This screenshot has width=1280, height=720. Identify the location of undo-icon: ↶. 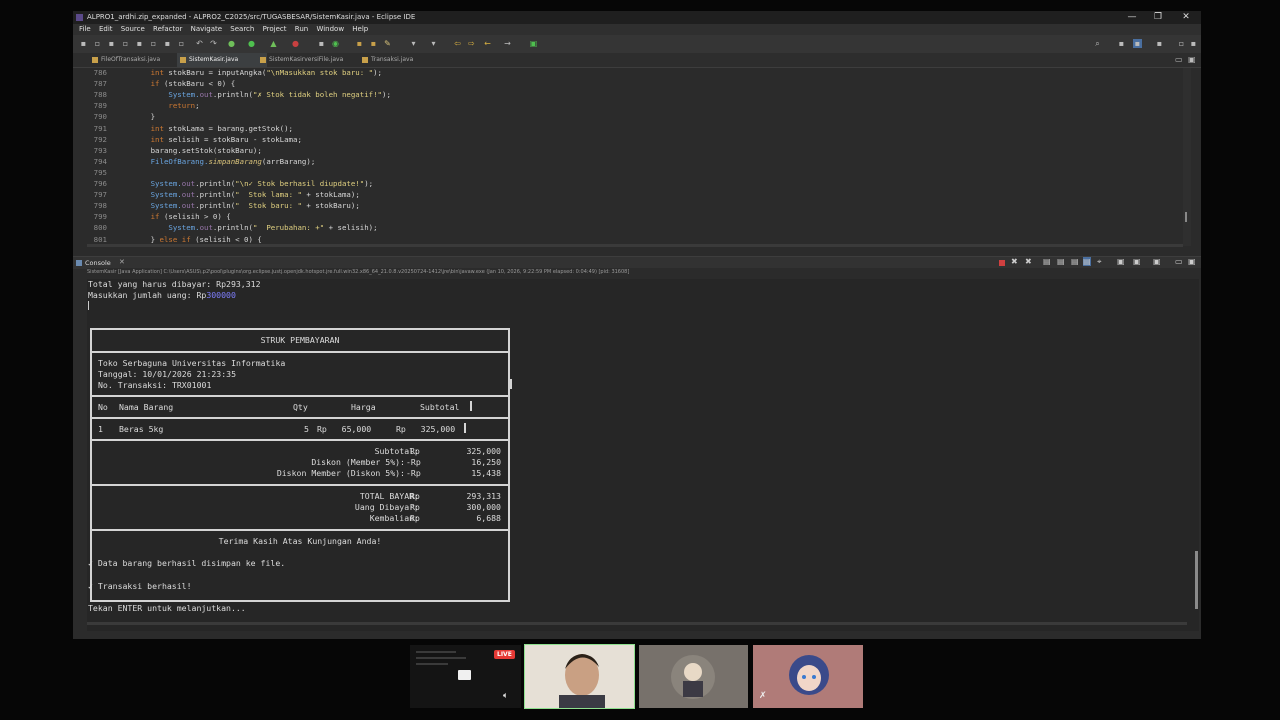
(199, 43).